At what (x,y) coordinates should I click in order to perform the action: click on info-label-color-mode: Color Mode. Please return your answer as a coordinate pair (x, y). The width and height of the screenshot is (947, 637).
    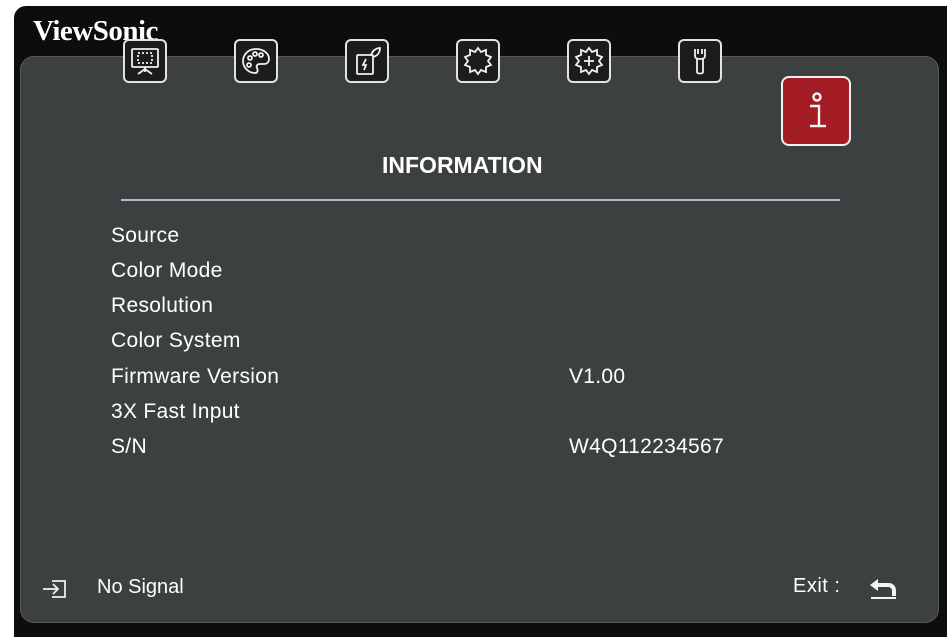
    Looking at the image, I should click on (167, 270).